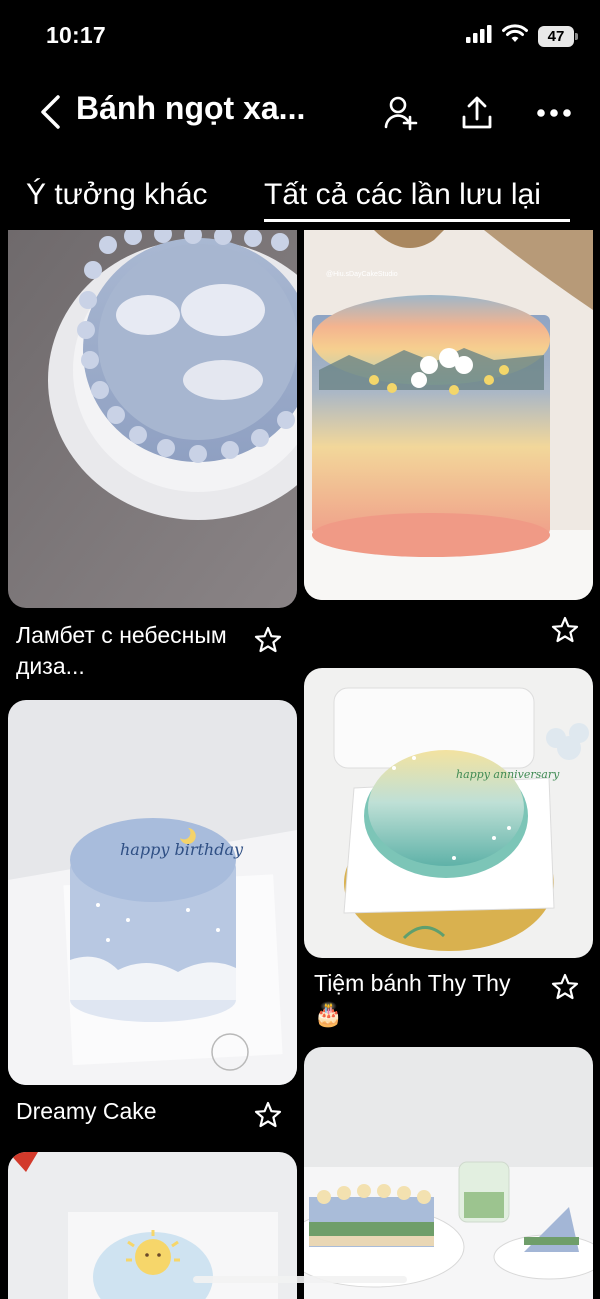 The width and height of the screenshot is (600, 1299). I want to click on tab-more-ideas: Ý tưởng khác, so click(117, 195).